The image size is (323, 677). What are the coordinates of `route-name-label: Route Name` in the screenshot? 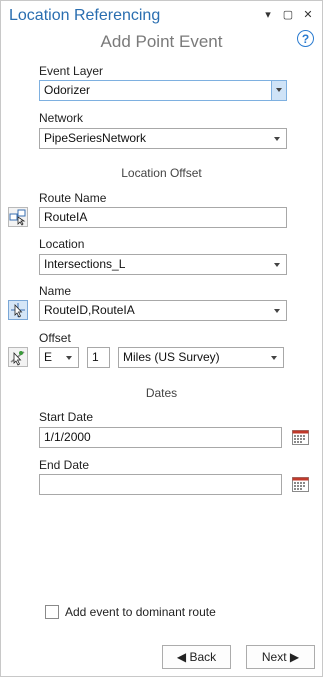 It's located at (73, 198).